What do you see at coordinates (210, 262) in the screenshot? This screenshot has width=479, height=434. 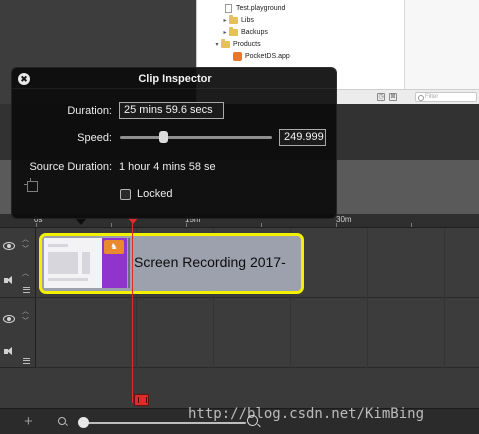 I see `clip-title: Screen Recording 2017-` at bounding box center [210, 262].